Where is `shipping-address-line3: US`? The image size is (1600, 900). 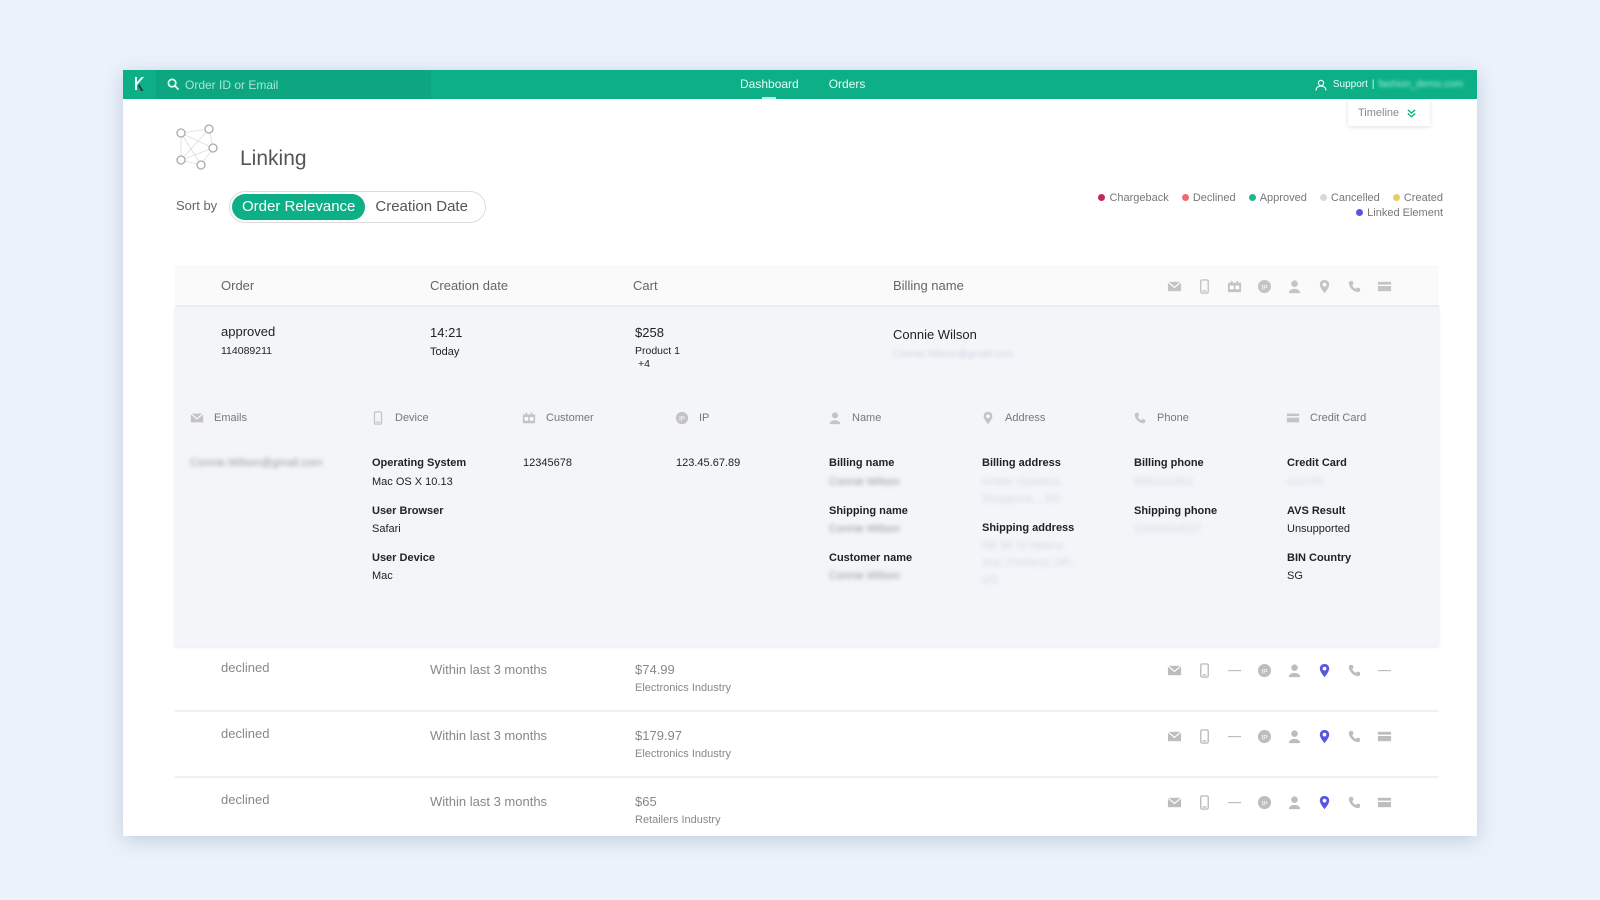
shipping-address-line3: US is located at coordinates (990, 580).